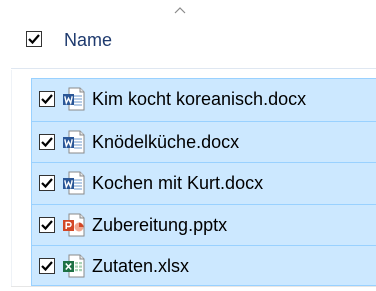 The height and width of the screenshot is (291, 376). Describe the element at coordinates (193, 286) in the screenshot. I see `list-bottom-border` at that location.